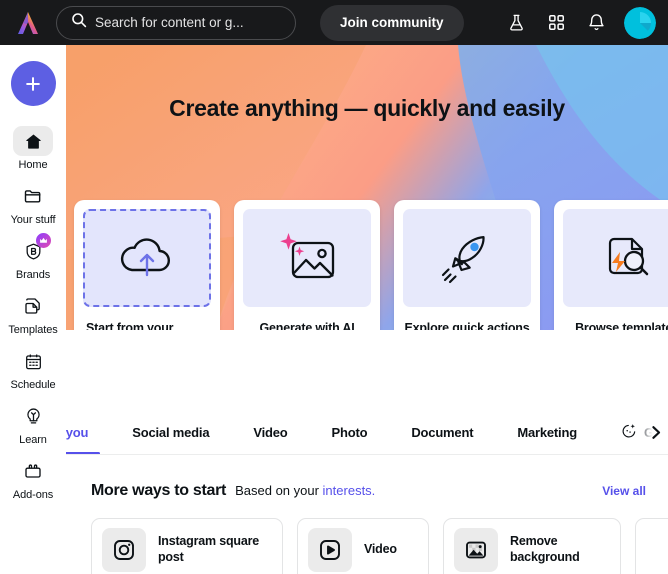  What do you see at coordinates (147, 258) in the screenshot?
I see `cloud-upload-icon` at bounding box center [147, 258].